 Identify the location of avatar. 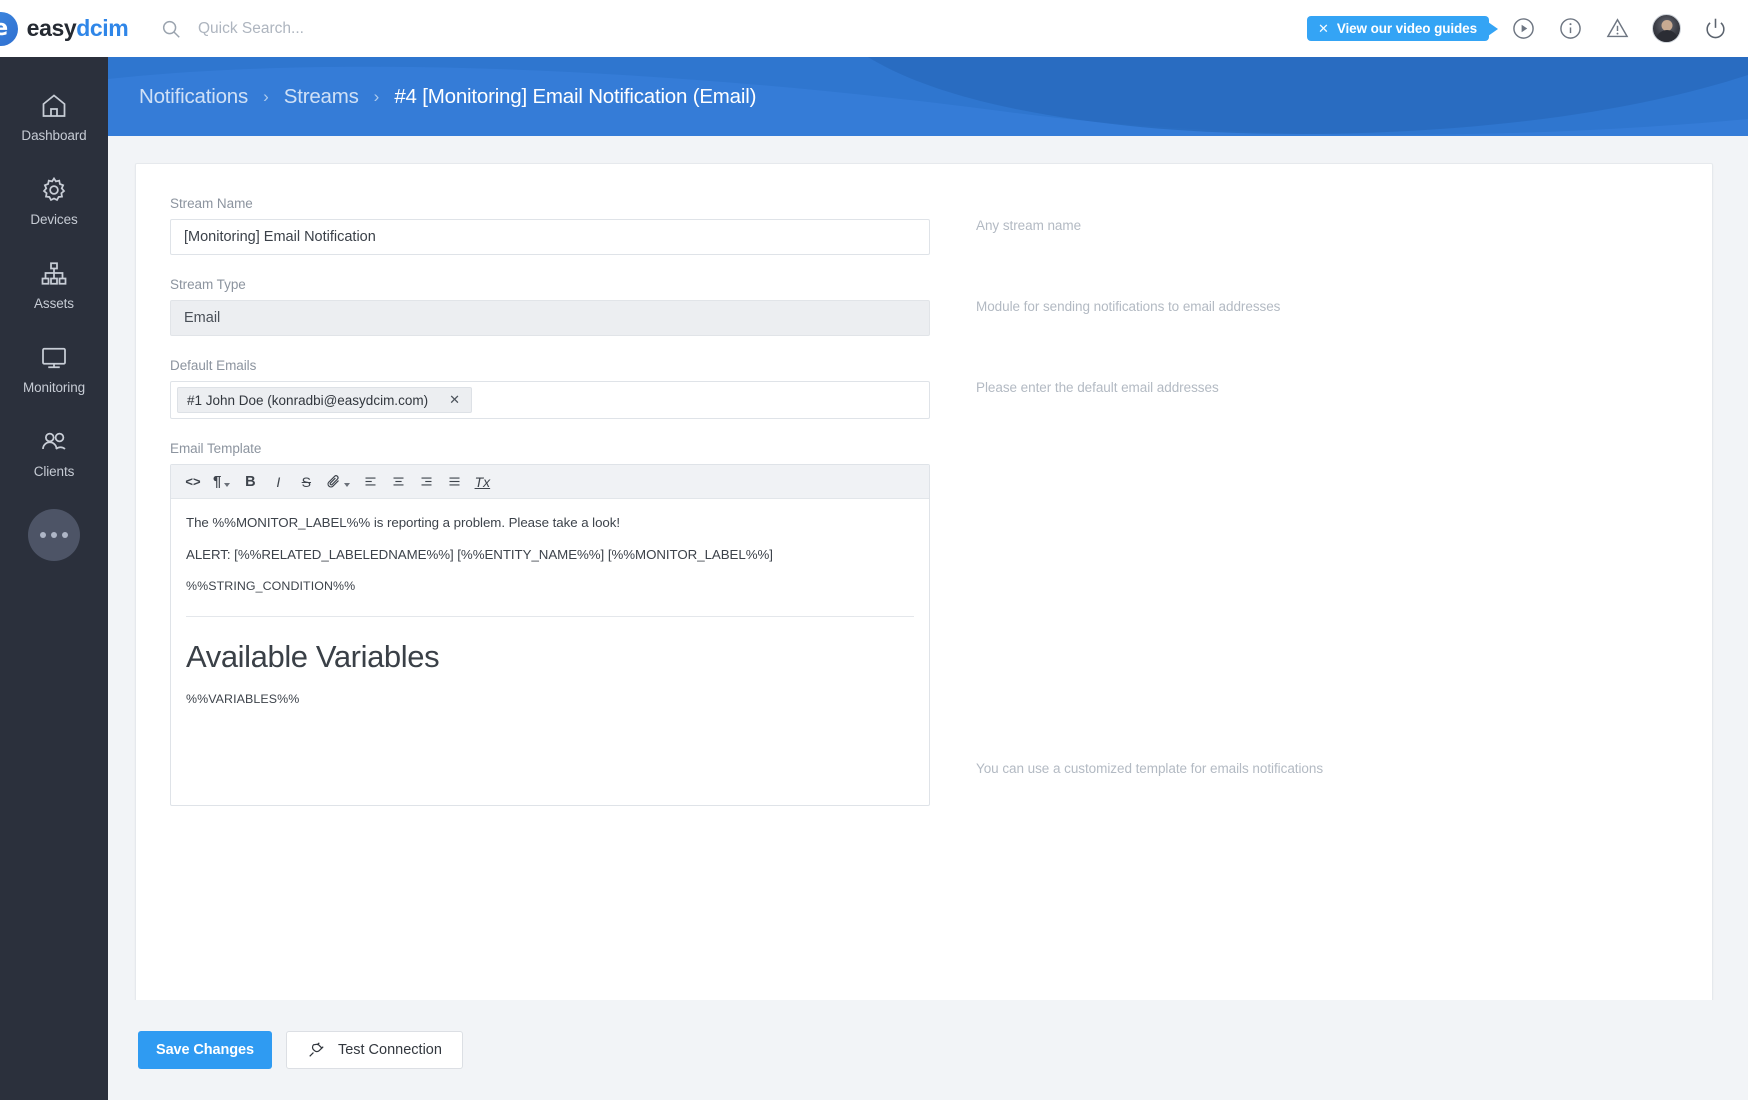
(1666, 28).